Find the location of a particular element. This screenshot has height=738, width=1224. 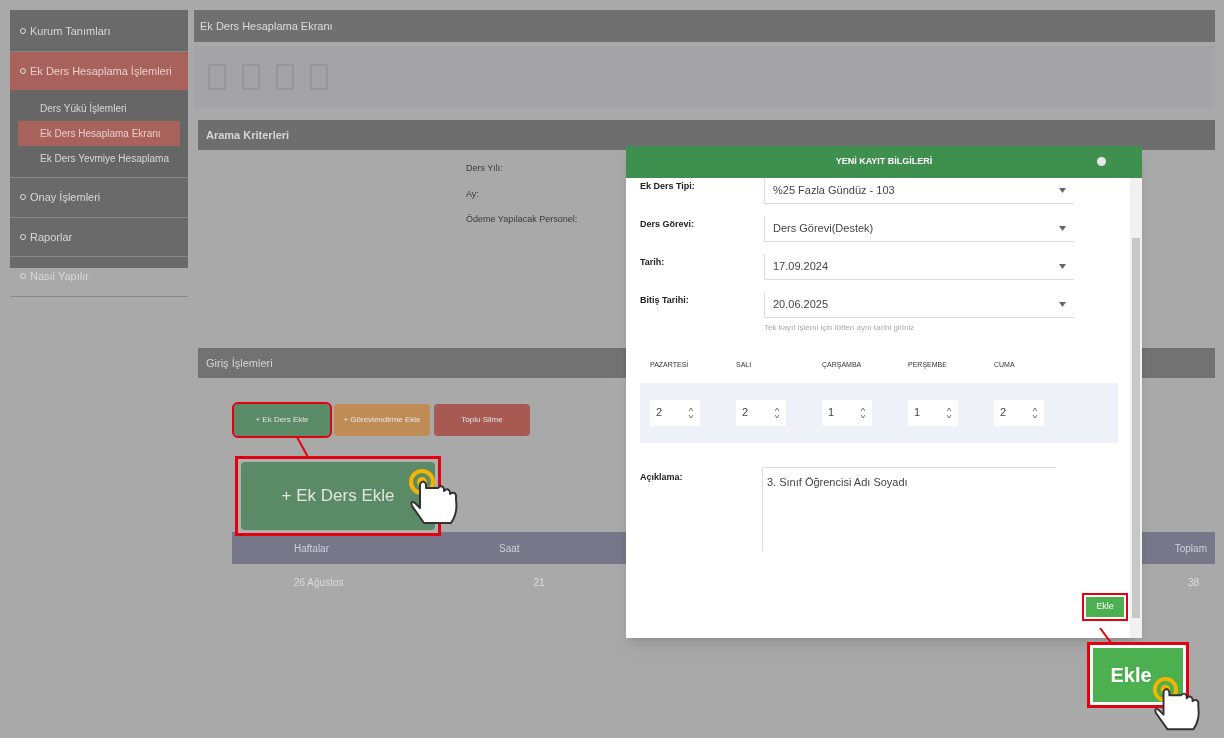

field-label: Ders Görevi: is located at coordinates (668, 224).